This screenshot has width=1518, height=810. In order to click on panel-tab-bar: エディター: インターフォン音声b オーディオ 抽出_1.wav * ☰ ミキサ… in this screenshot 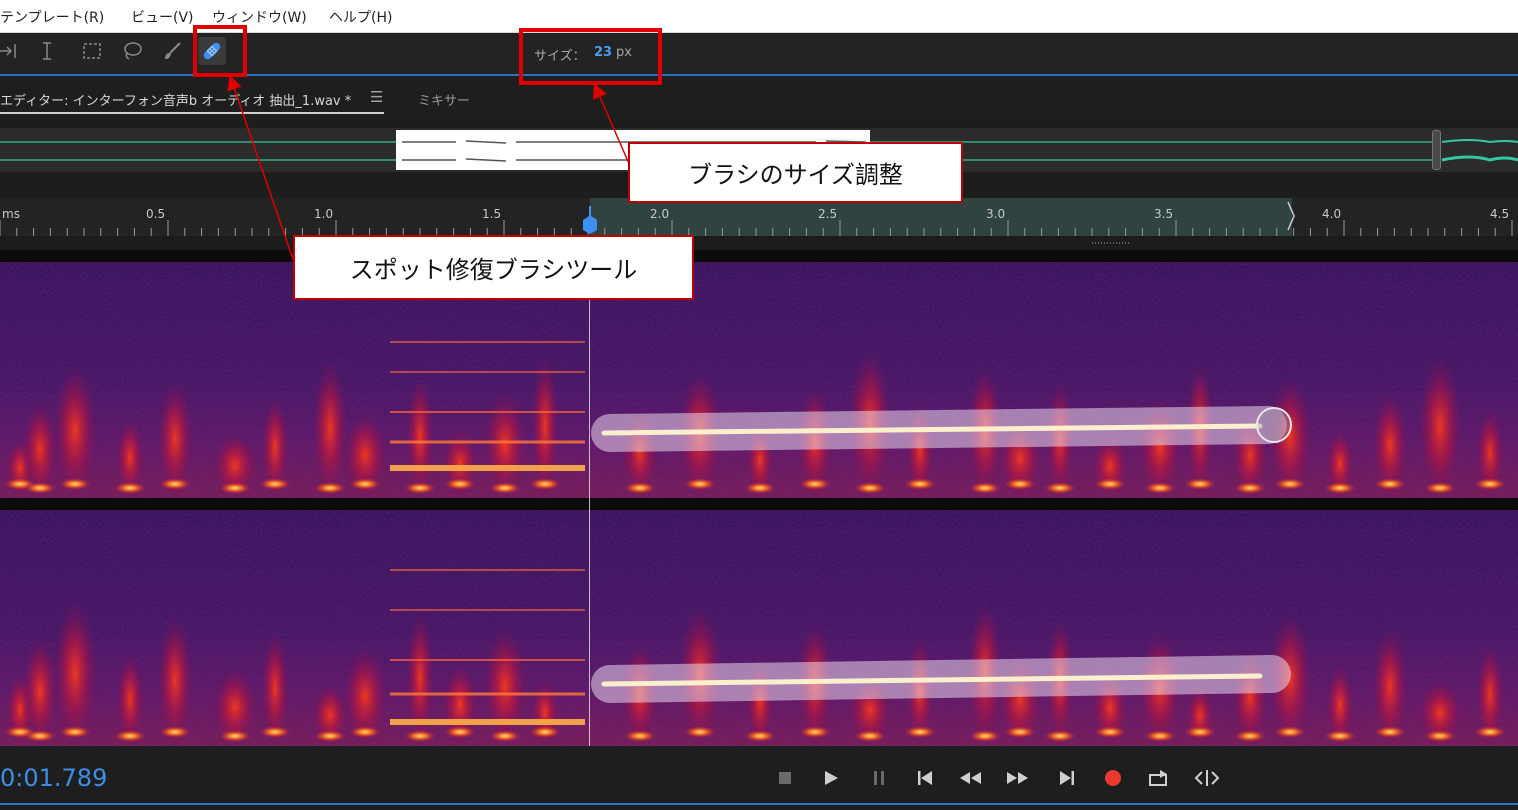, I will do `click(759, 98)`.